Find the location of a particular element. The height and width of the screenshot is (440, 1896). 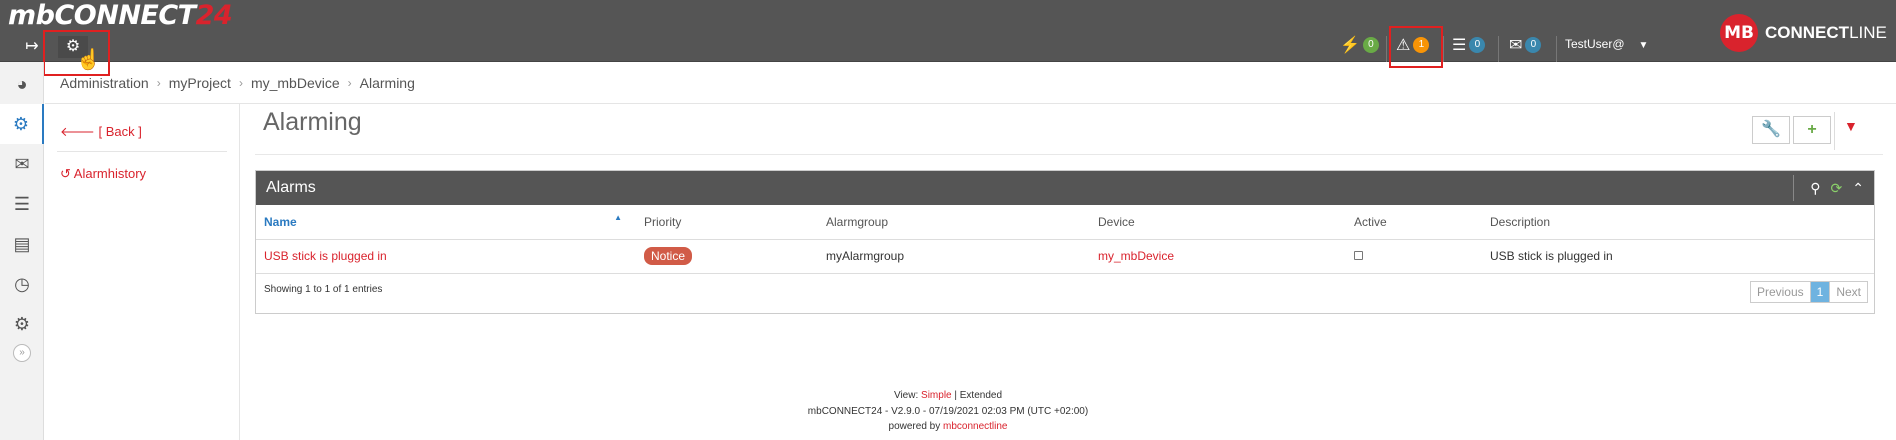

flash-status: ⚡ 0 is located at coordinates (1359, 45).